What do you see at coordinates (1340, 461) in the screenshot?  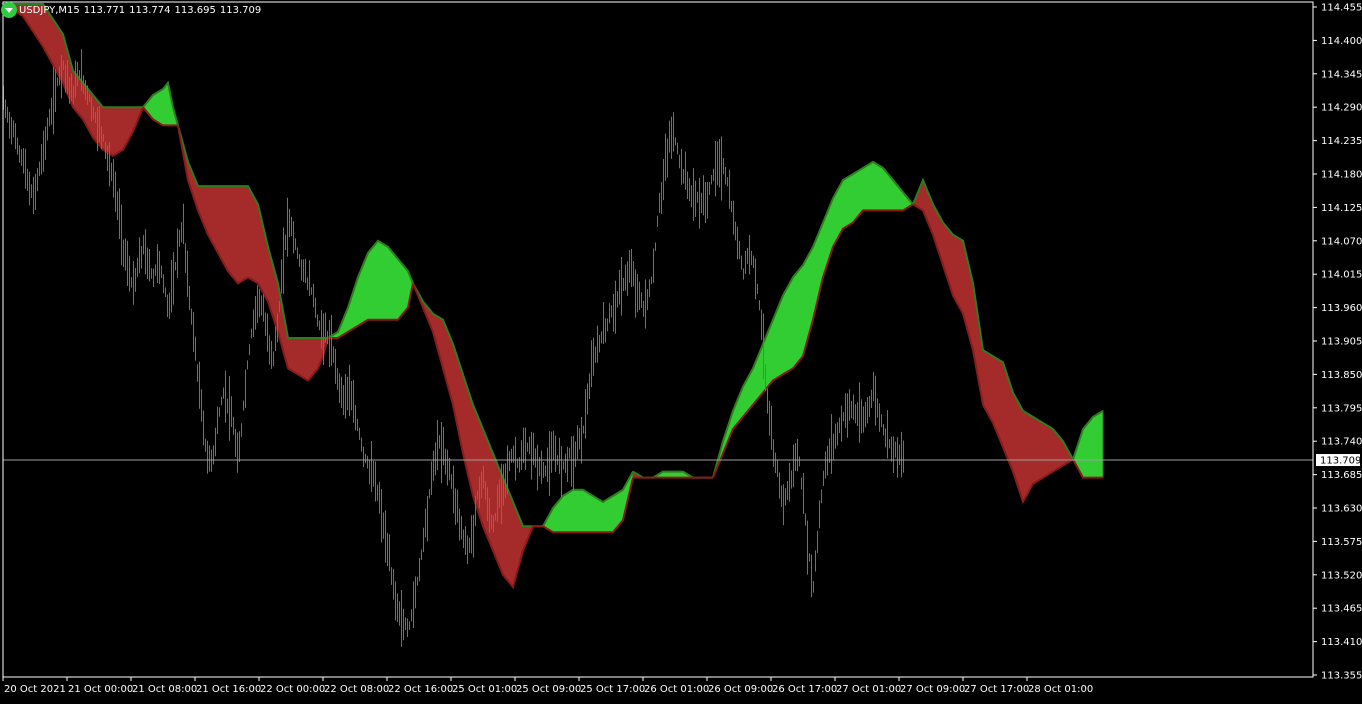 I see `current-price-label: 113.709` at bounding box center [1340, 461].